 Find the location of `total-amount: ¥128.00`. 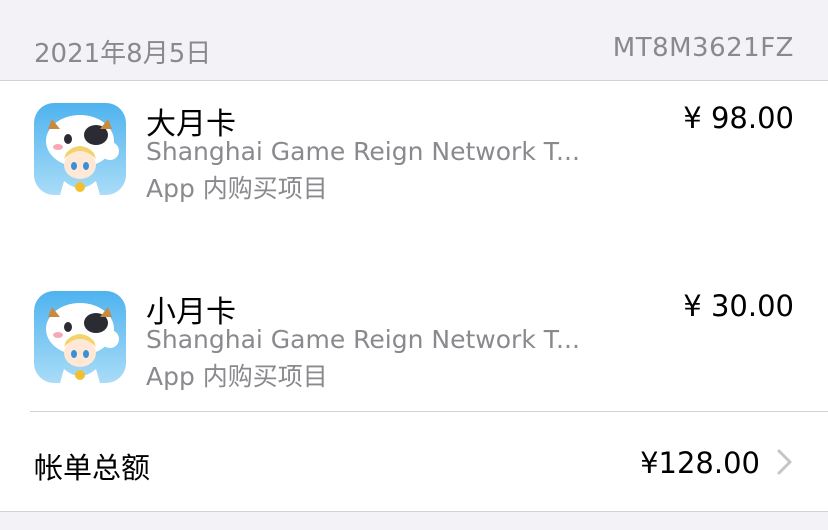

total-amount: ¥128.00 is located at coordinates (700, 463).